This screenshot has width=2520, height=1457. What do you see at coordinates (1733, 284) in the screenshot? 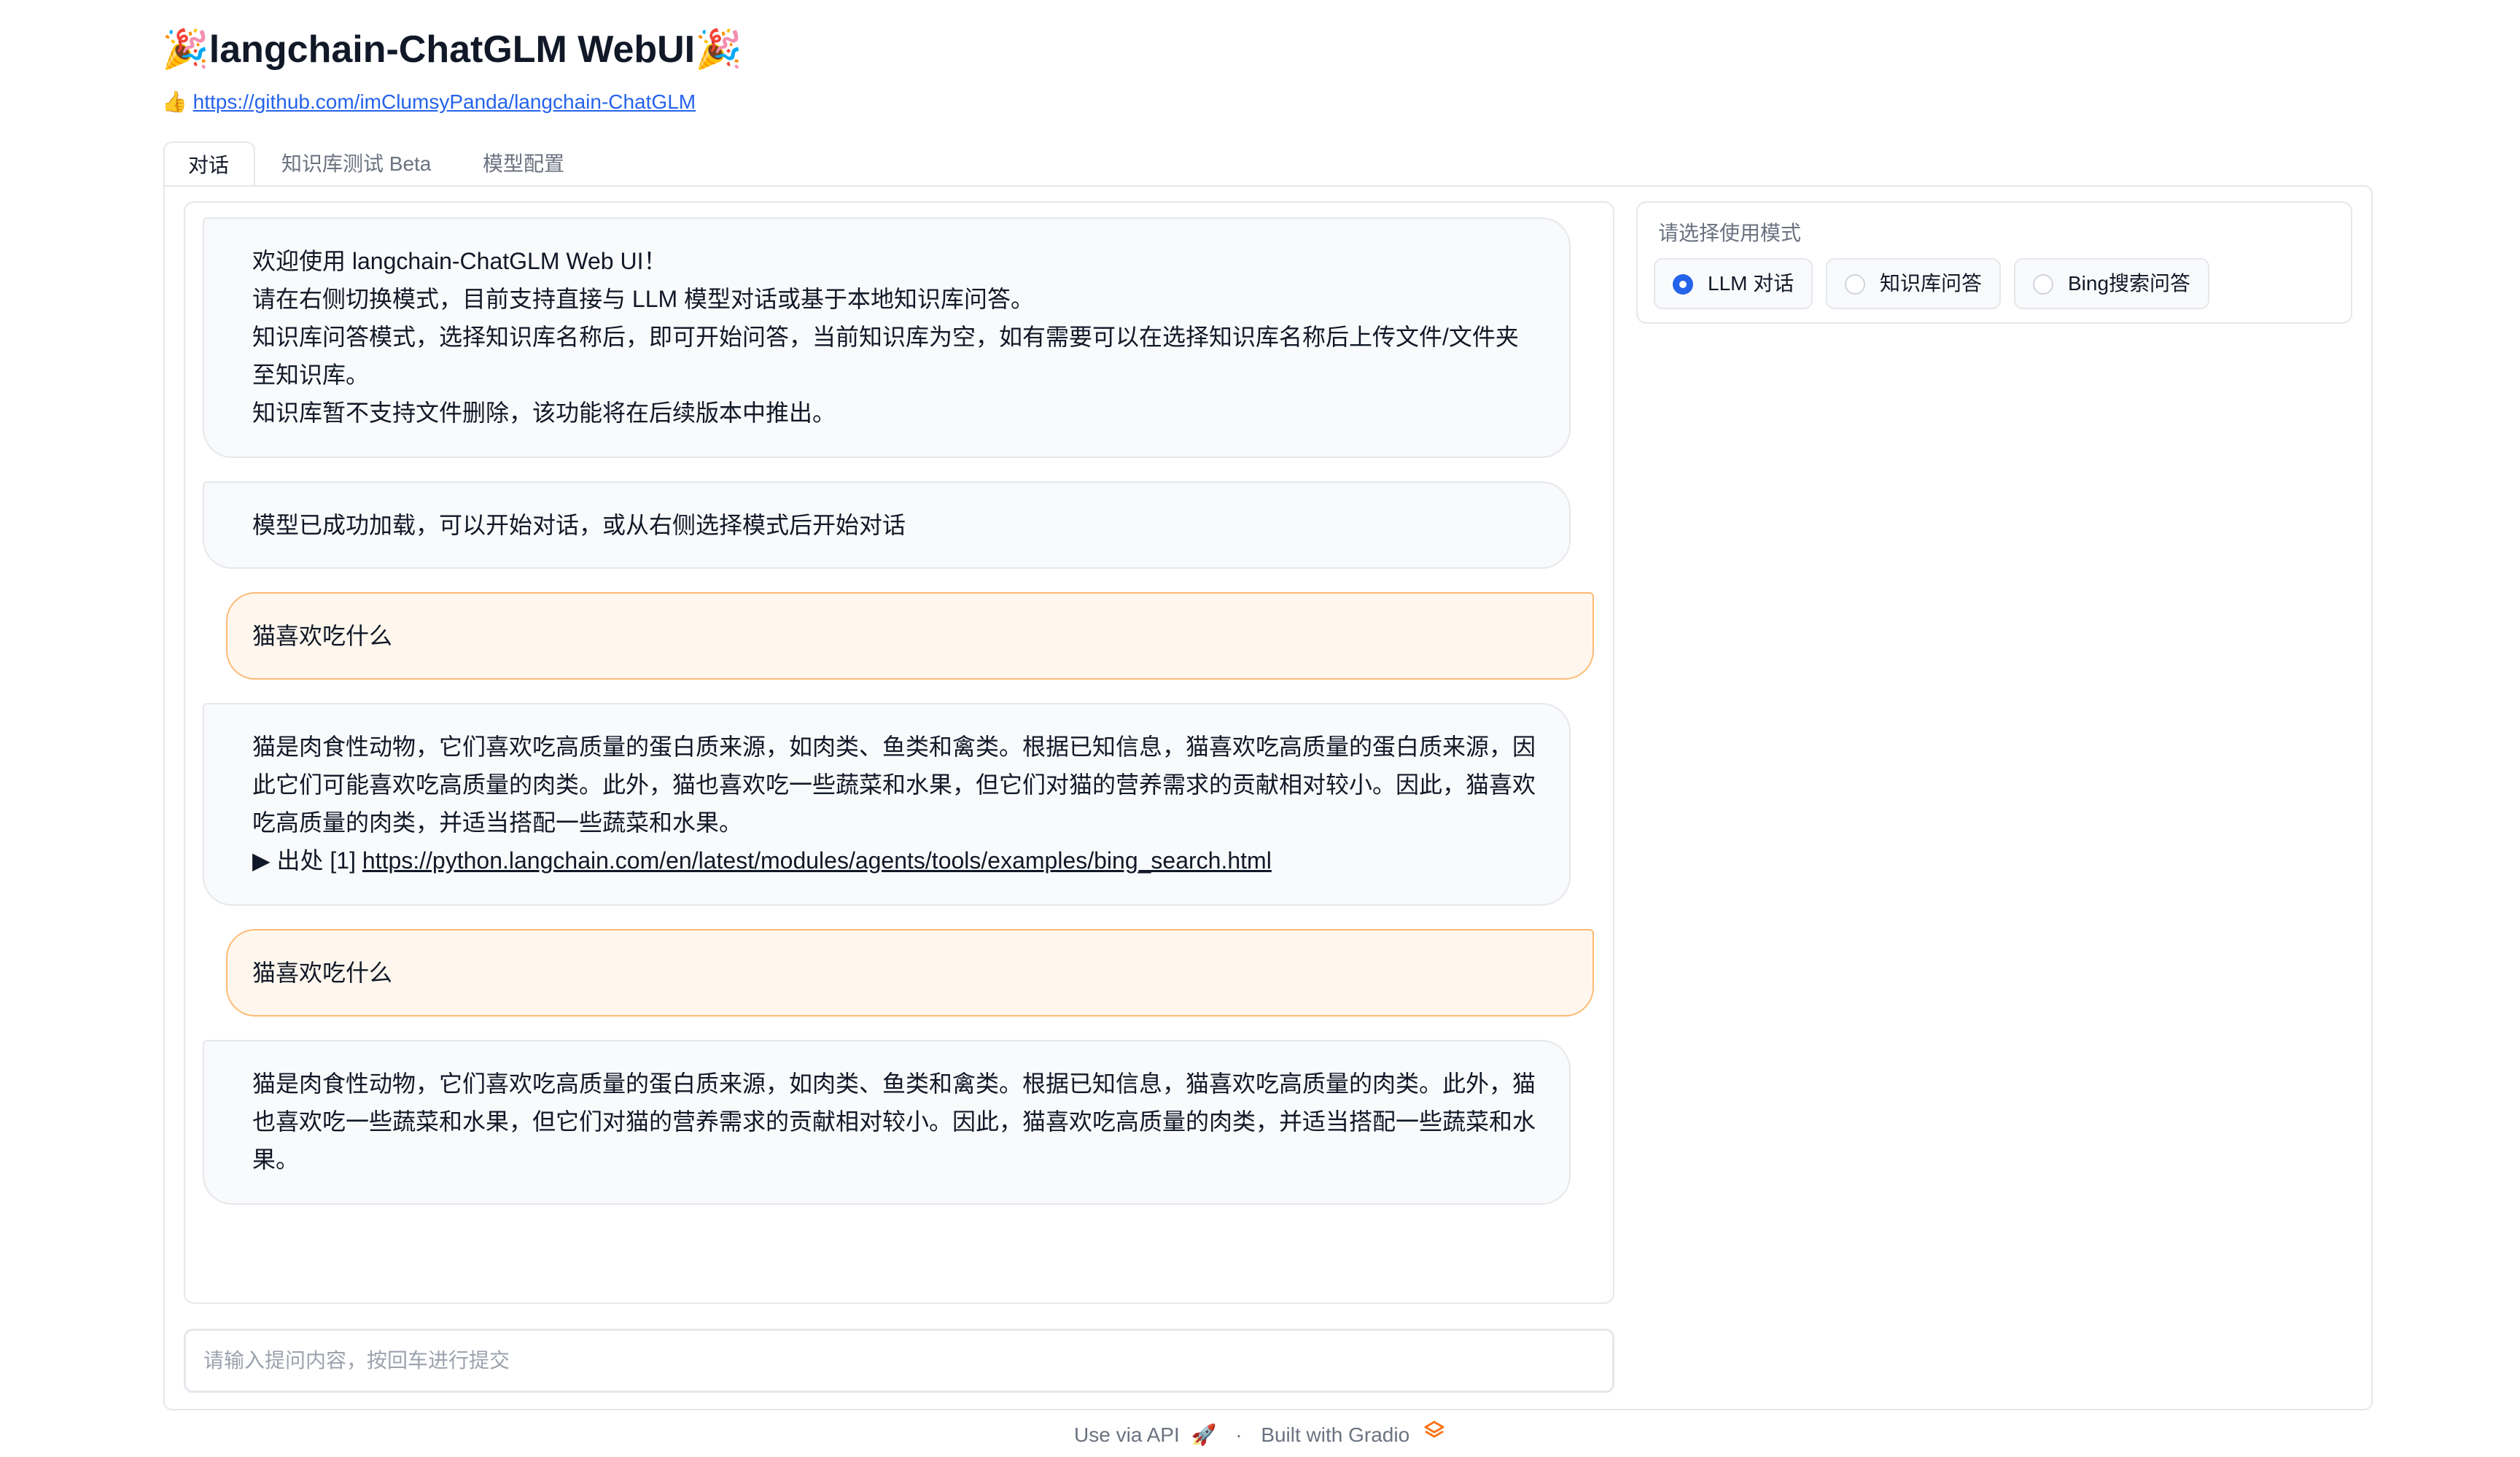
I see `mode-option-llm: LLM 对话` at bounding box center [1733, 284].